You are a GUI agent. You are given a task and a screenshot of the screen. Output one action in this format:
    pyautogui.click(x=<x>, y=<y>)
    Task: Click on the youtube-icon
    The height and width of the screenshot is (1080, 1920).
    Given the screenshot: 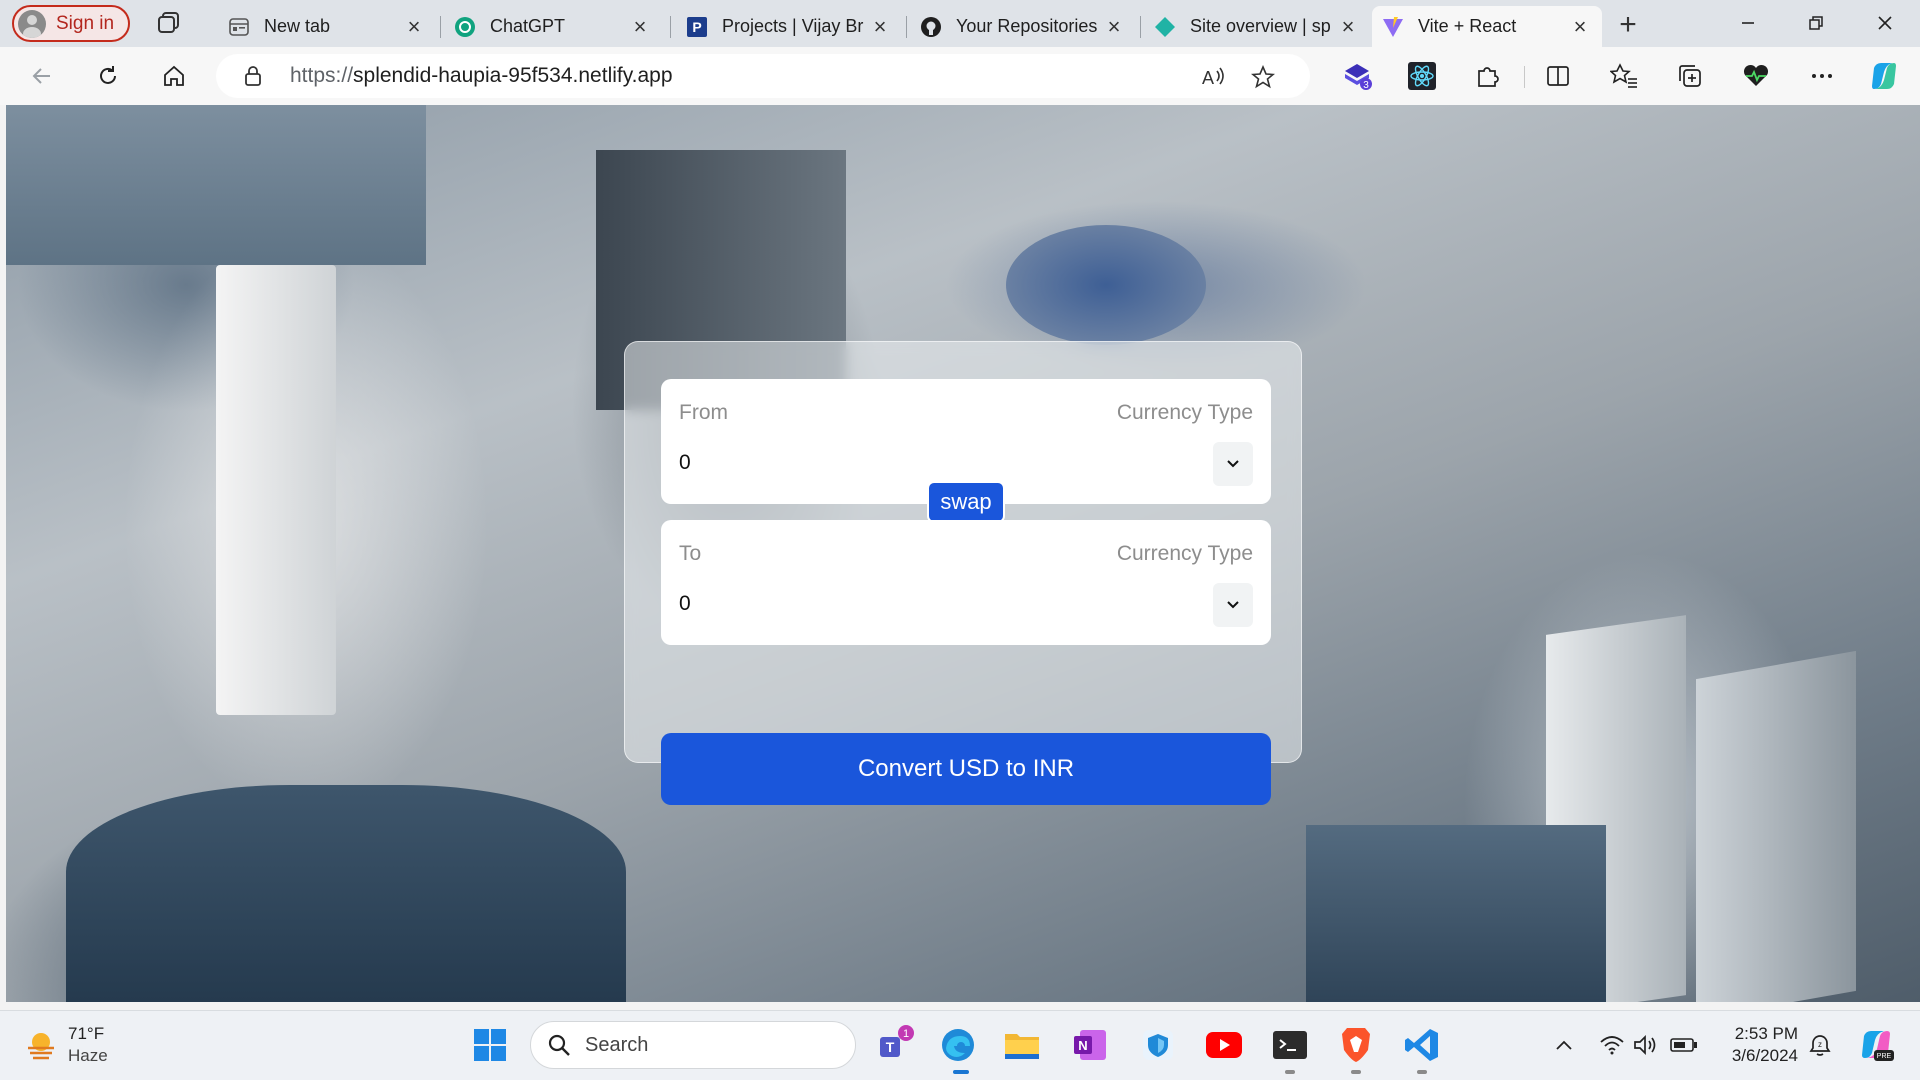 What is the action you would take?
    pyautogui.click(x=1224, y=1045)
    